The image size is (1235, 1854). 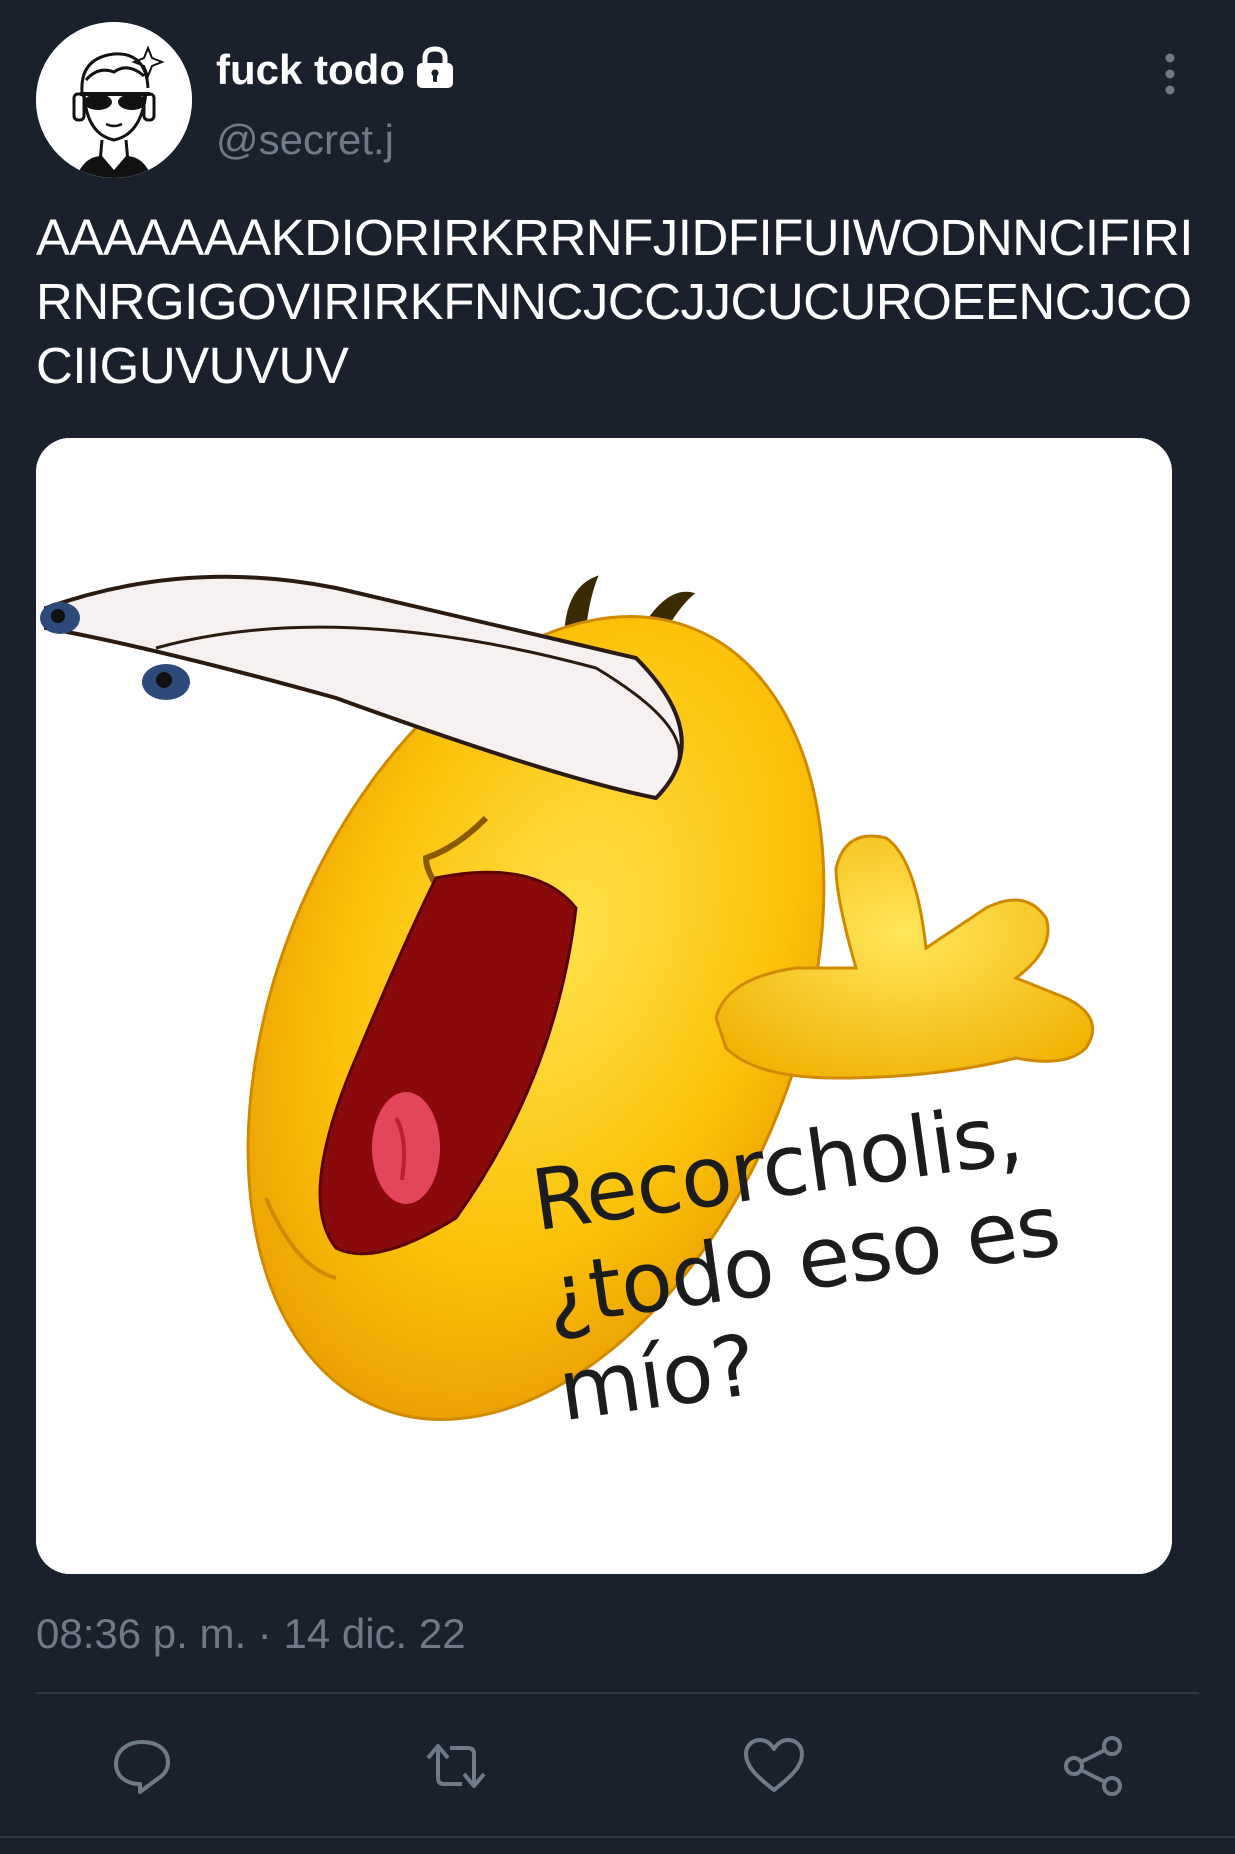 I want to click on like-button, so click(x=774, y=1766).